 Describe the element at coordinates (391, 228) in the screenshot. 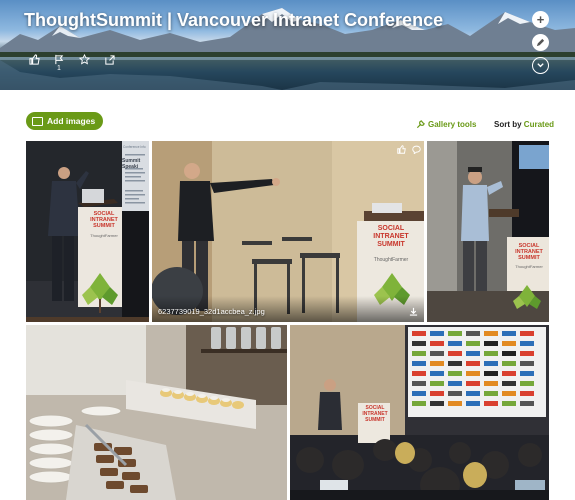

I see `sign-line: SOCIAL` at that location.